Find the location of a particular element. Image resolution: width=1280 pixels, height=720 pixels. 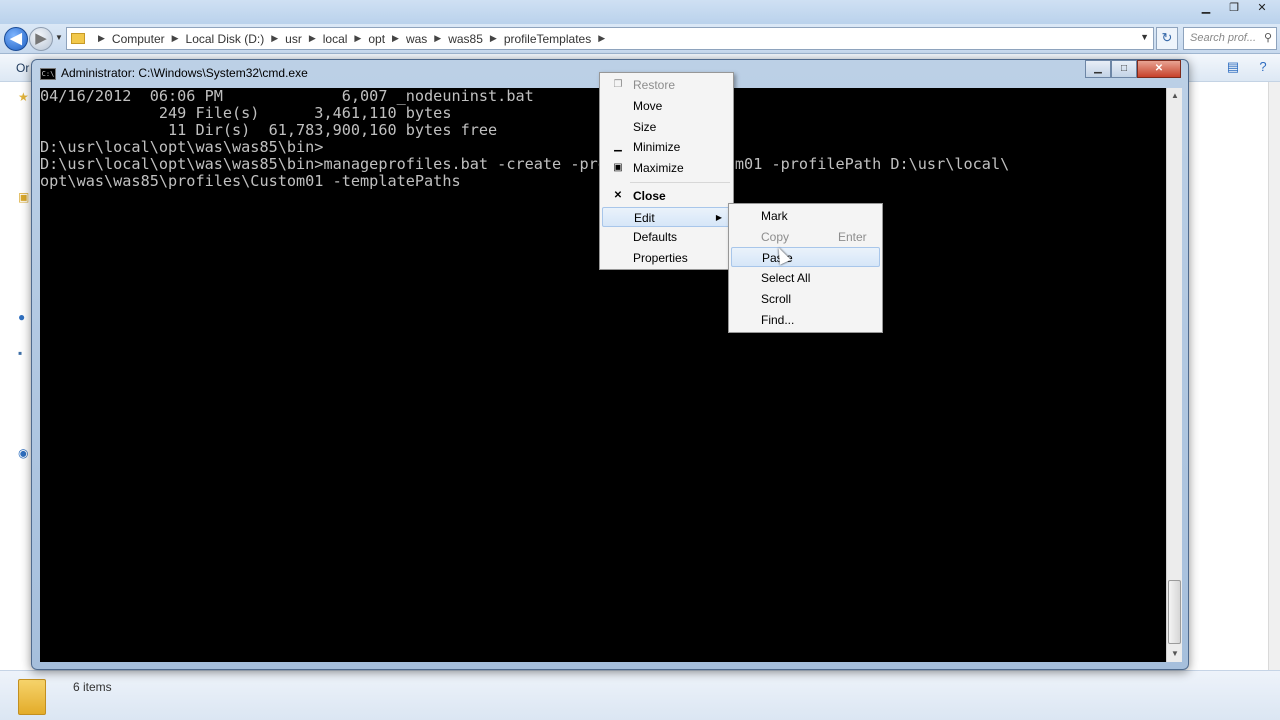

recent-pages-dropdown: ▼ is located at coordinates (59, 37).